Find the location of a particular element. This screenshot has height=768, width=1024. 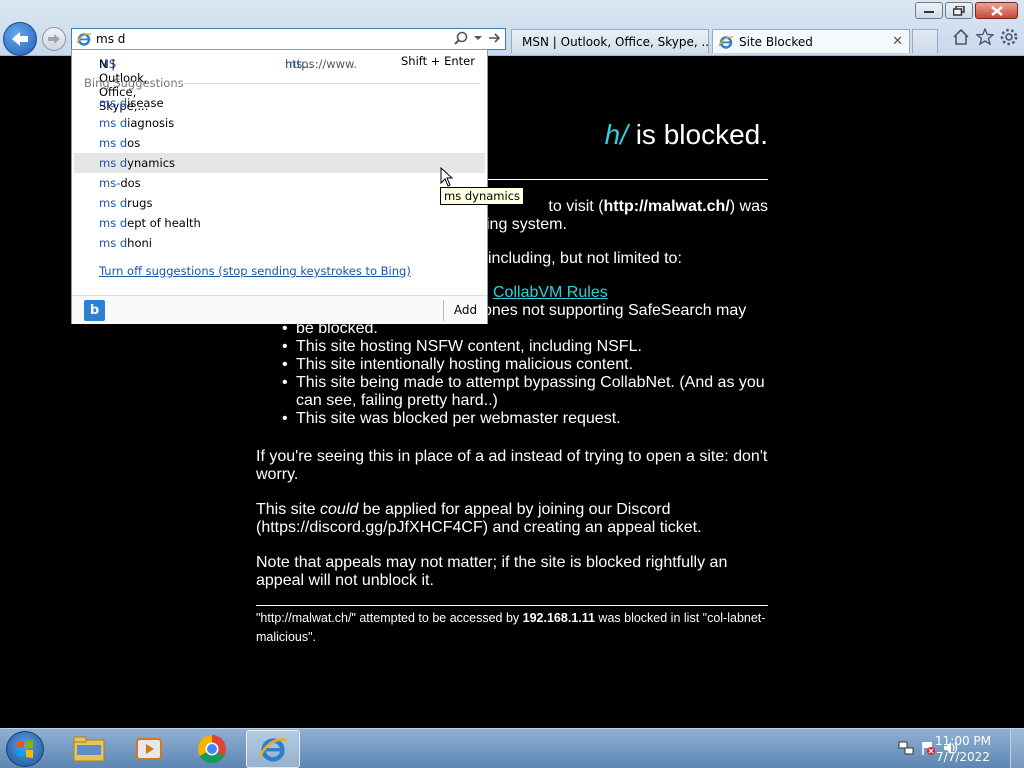

suggestion-item: ms diagnosis is located at coordinates (279, 123).